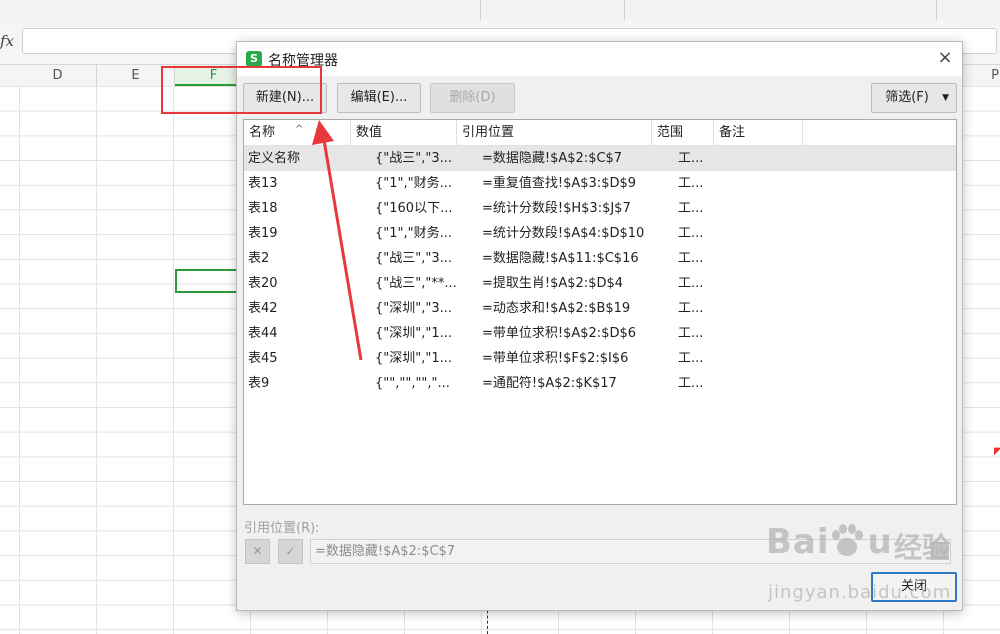  I want to click on watermark-logo-text: Bai, so click(798, 542).